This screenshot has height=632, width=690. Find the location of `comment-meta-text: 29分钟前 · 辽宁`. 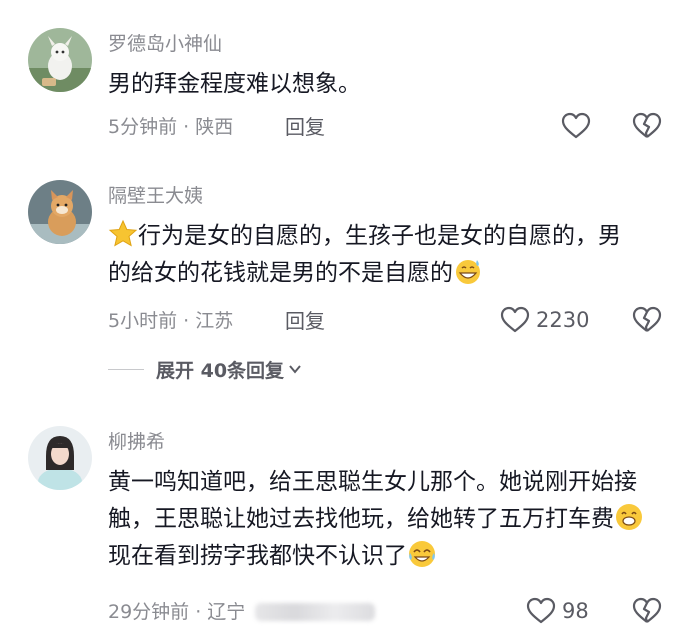

comment-meta-text: 29分钟前 · 辽宁 is located at coordinates (177, 612).